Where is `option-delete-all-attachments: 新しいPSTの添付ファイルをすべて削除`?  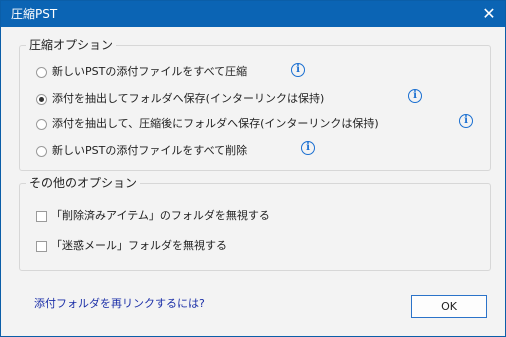
option-delete-all-attachments: 新しいPSTの添付ファイルをすべて削除 is located at coordinates (166, 151).